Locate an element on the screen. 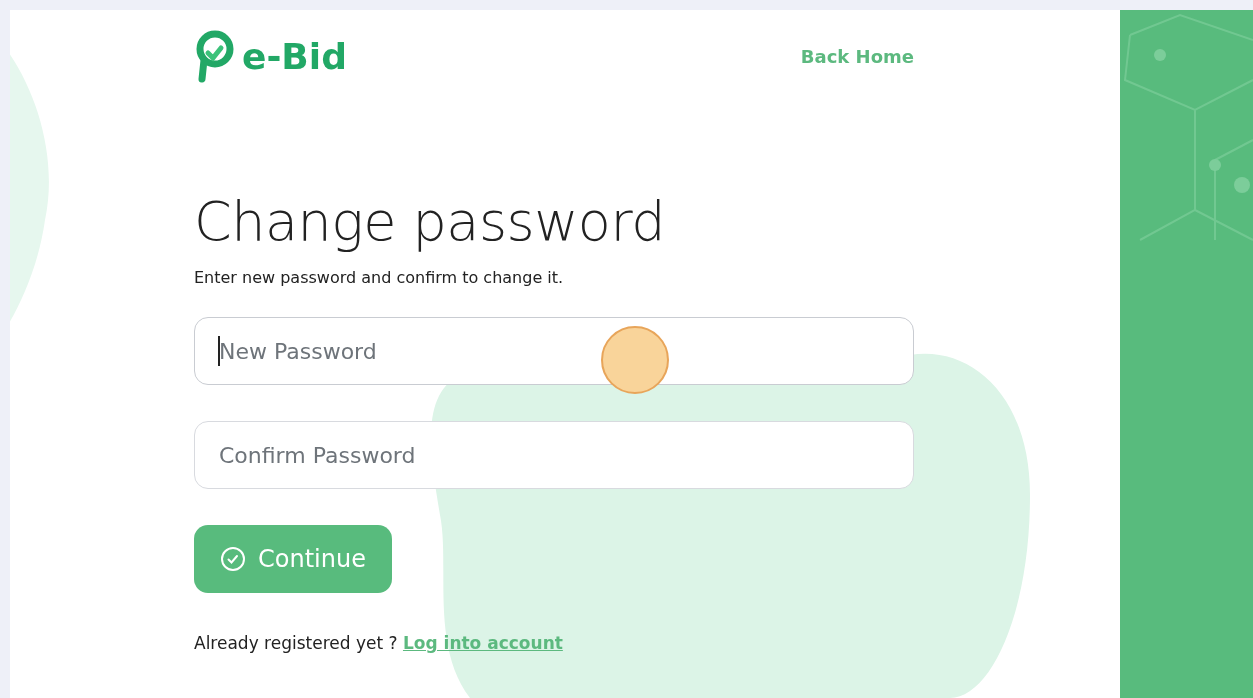  password-field: New Password is located at coordinates (554, 351).